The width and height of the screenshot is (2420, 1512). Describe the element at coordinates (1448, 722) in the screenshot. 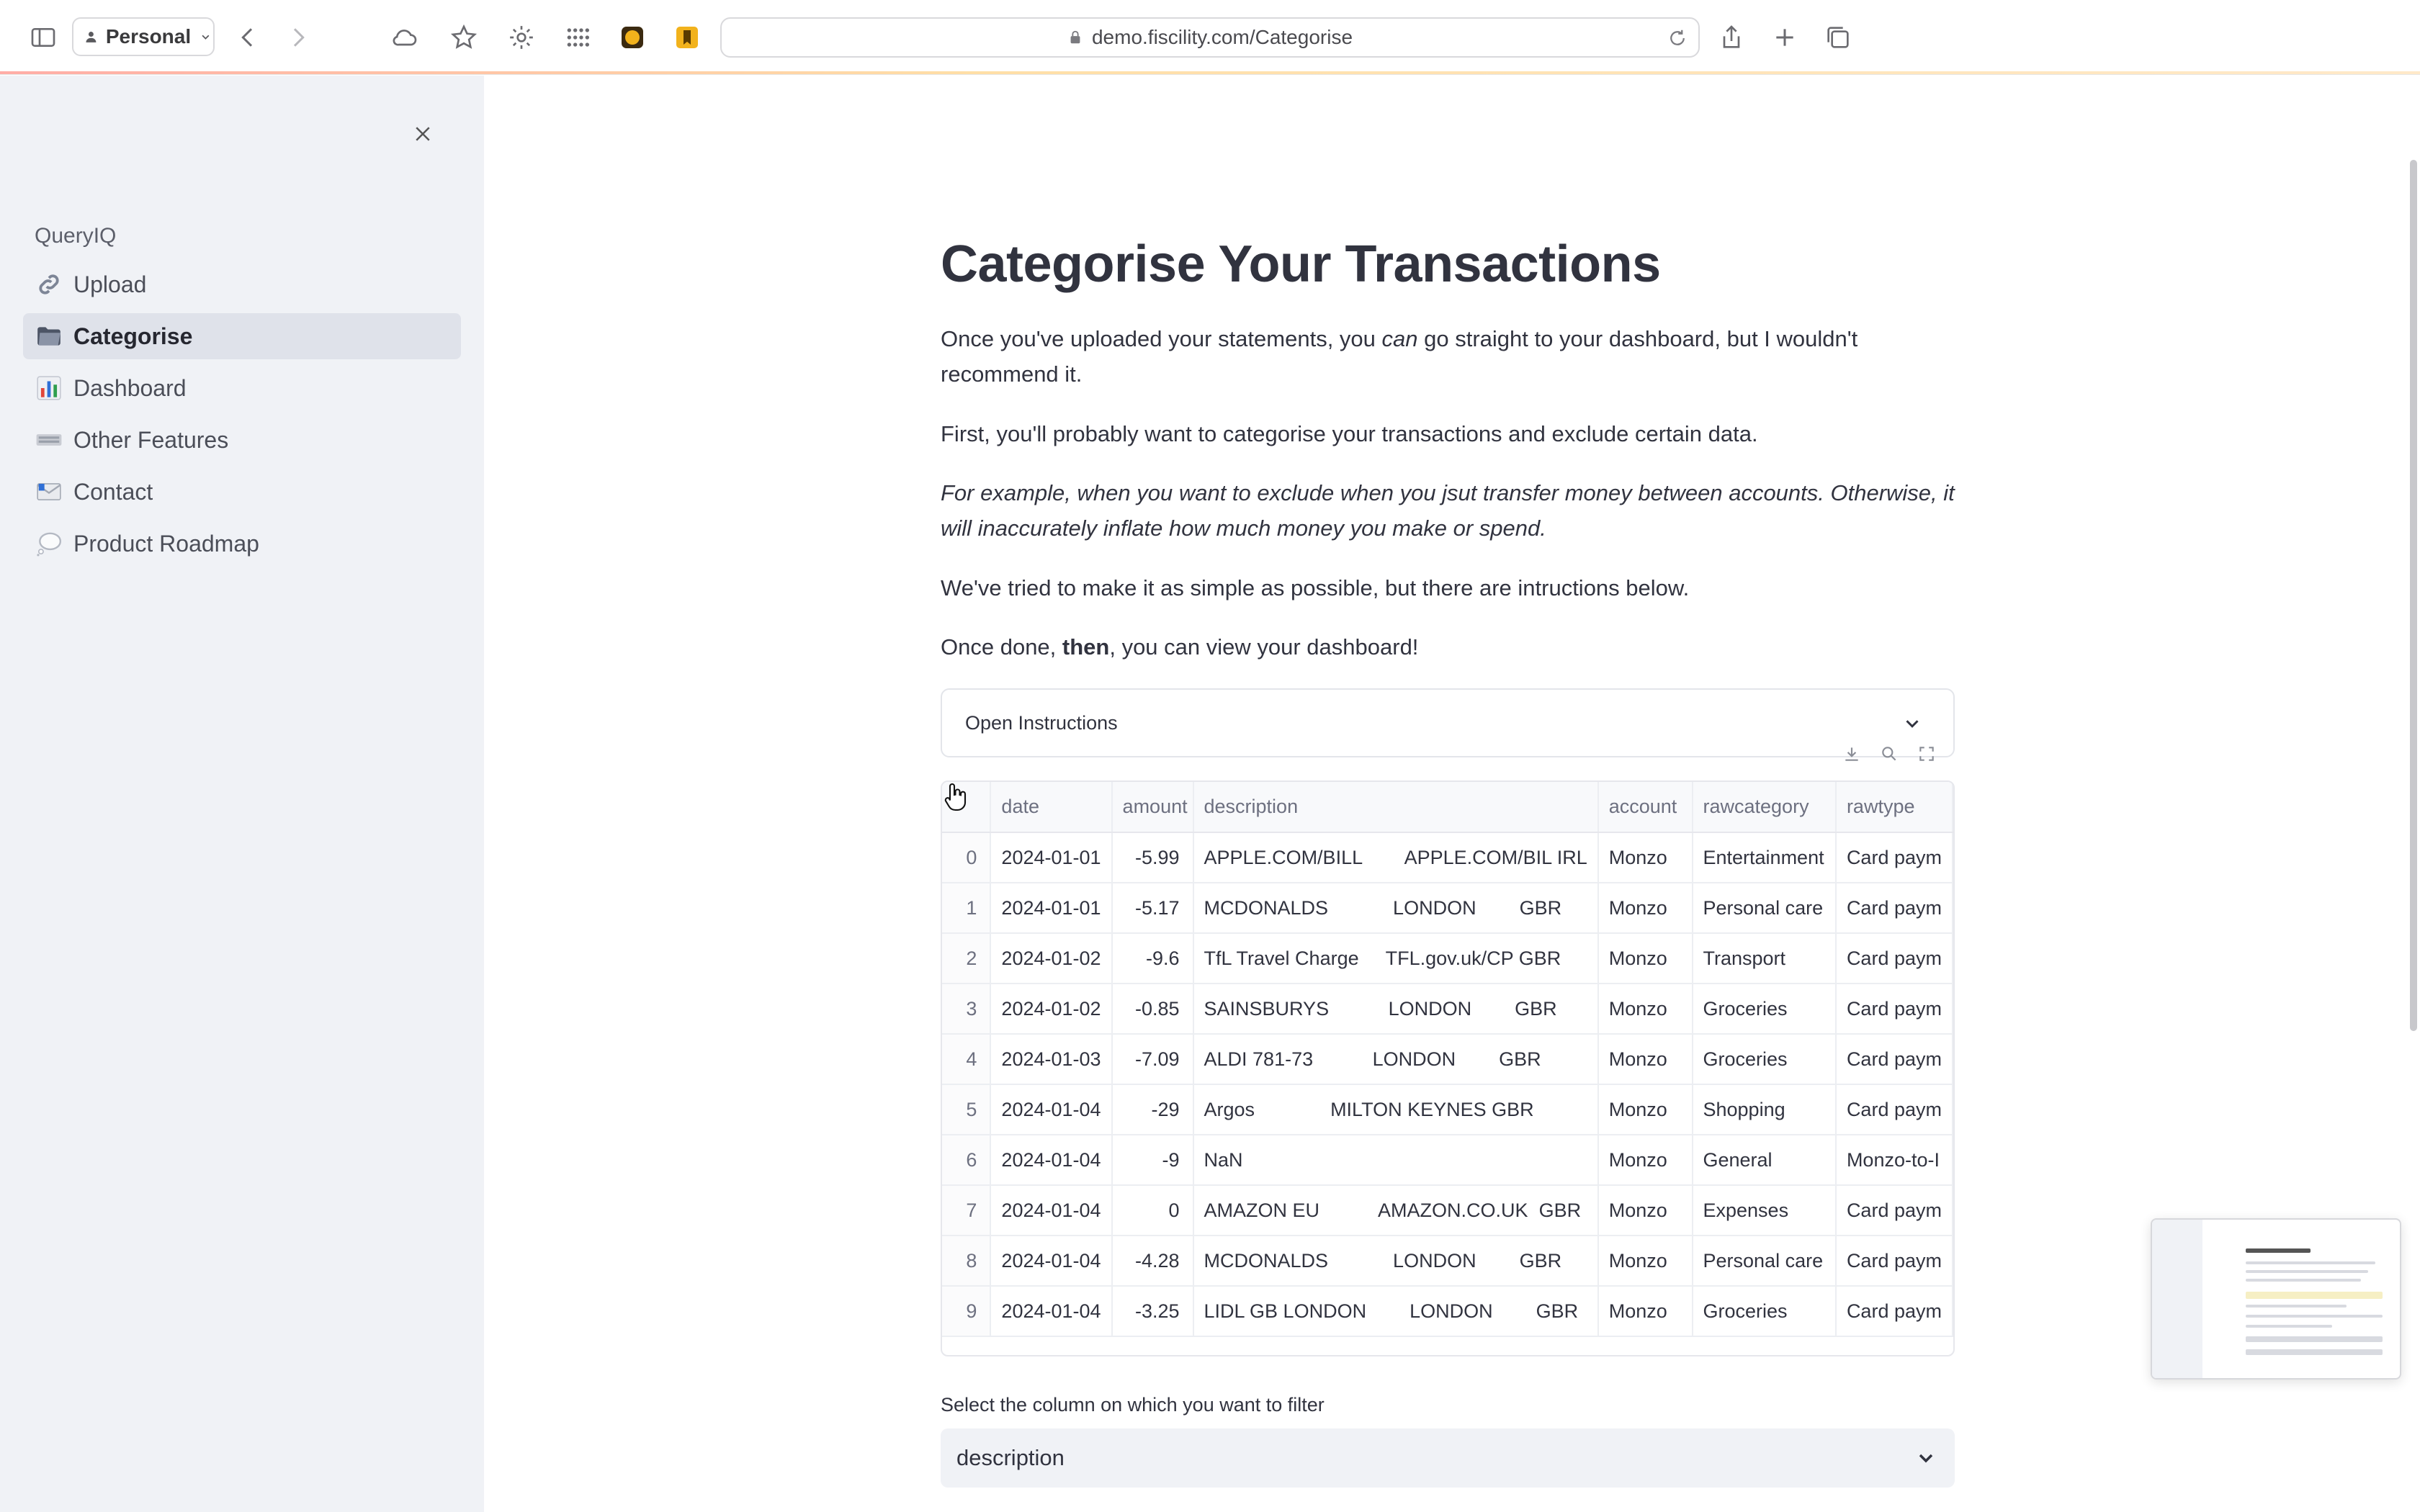

I see `instructions-expander: Open Instructions` at that location.